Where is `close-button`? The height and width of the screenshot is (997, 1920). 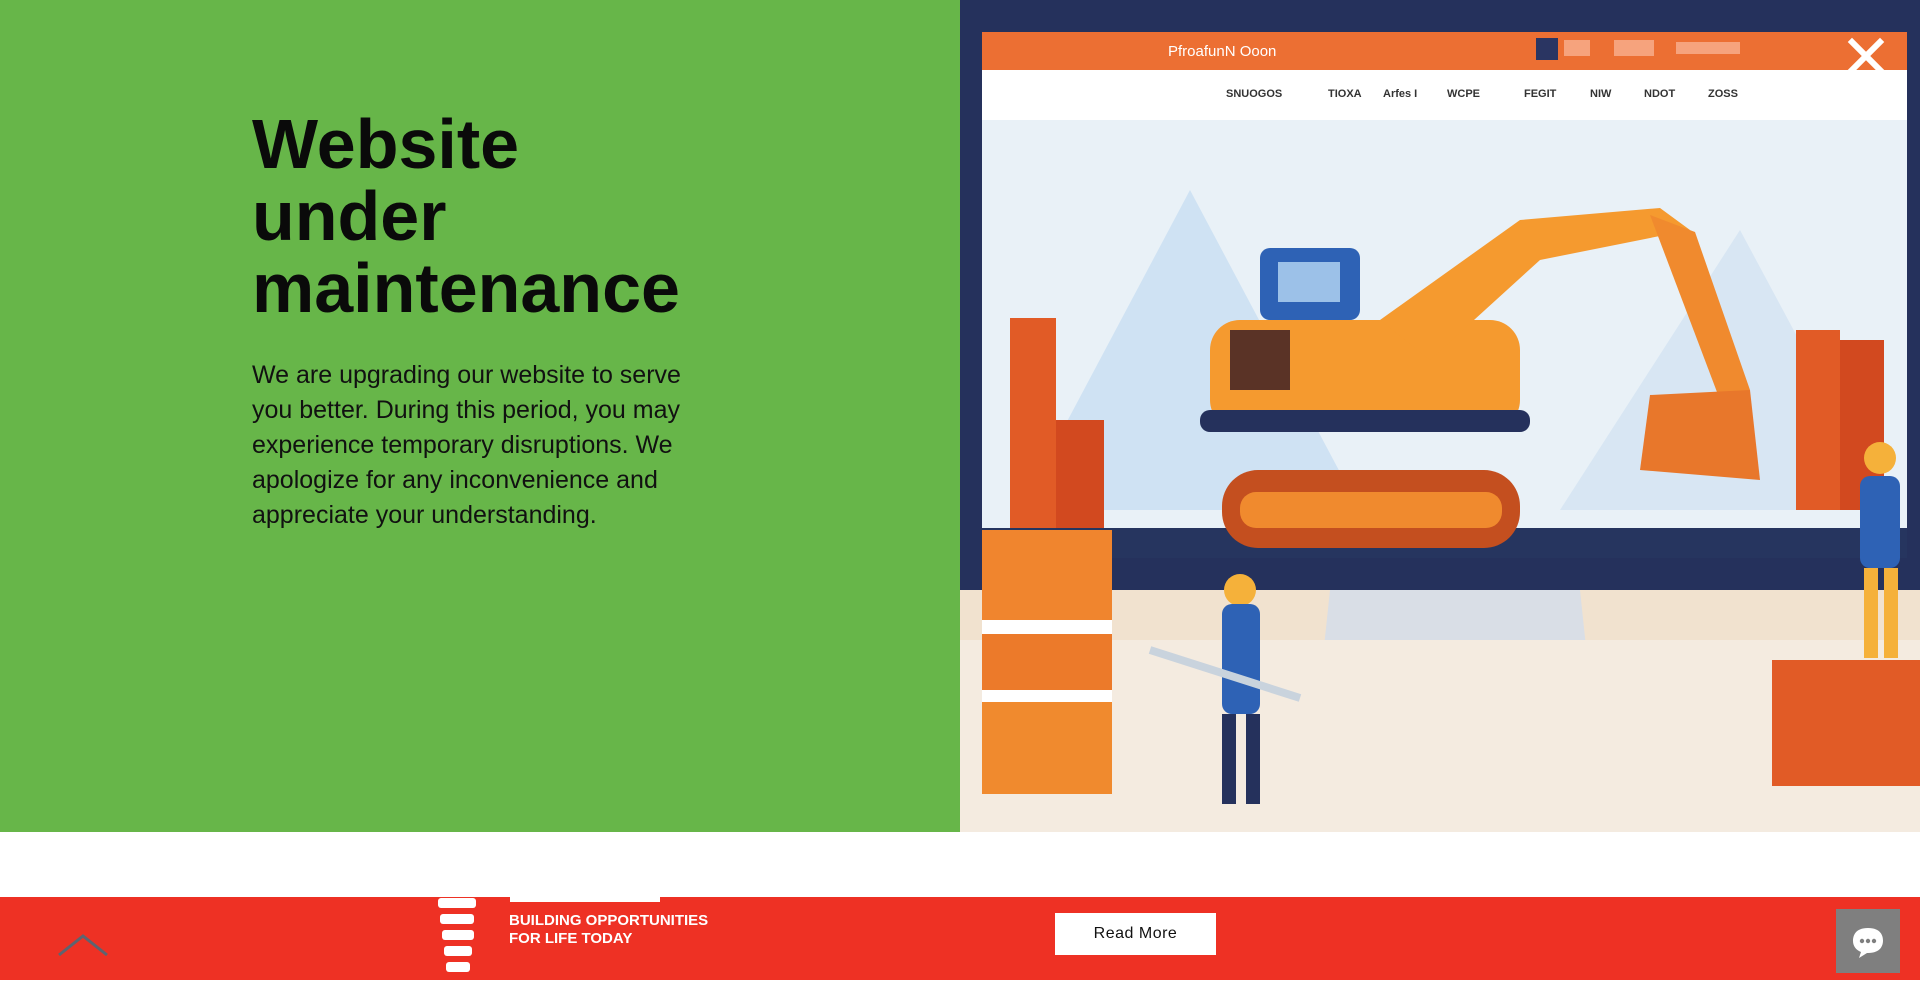 close-button is located at coordinates (1866, 56).